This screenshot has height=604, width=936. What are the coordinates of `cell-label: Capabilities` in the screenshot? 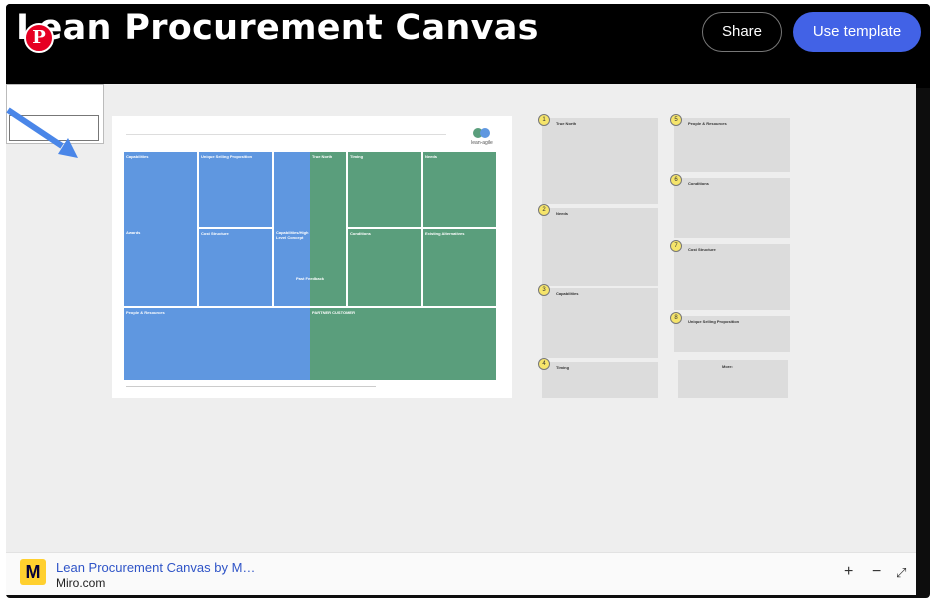 It's located at (137, 156).